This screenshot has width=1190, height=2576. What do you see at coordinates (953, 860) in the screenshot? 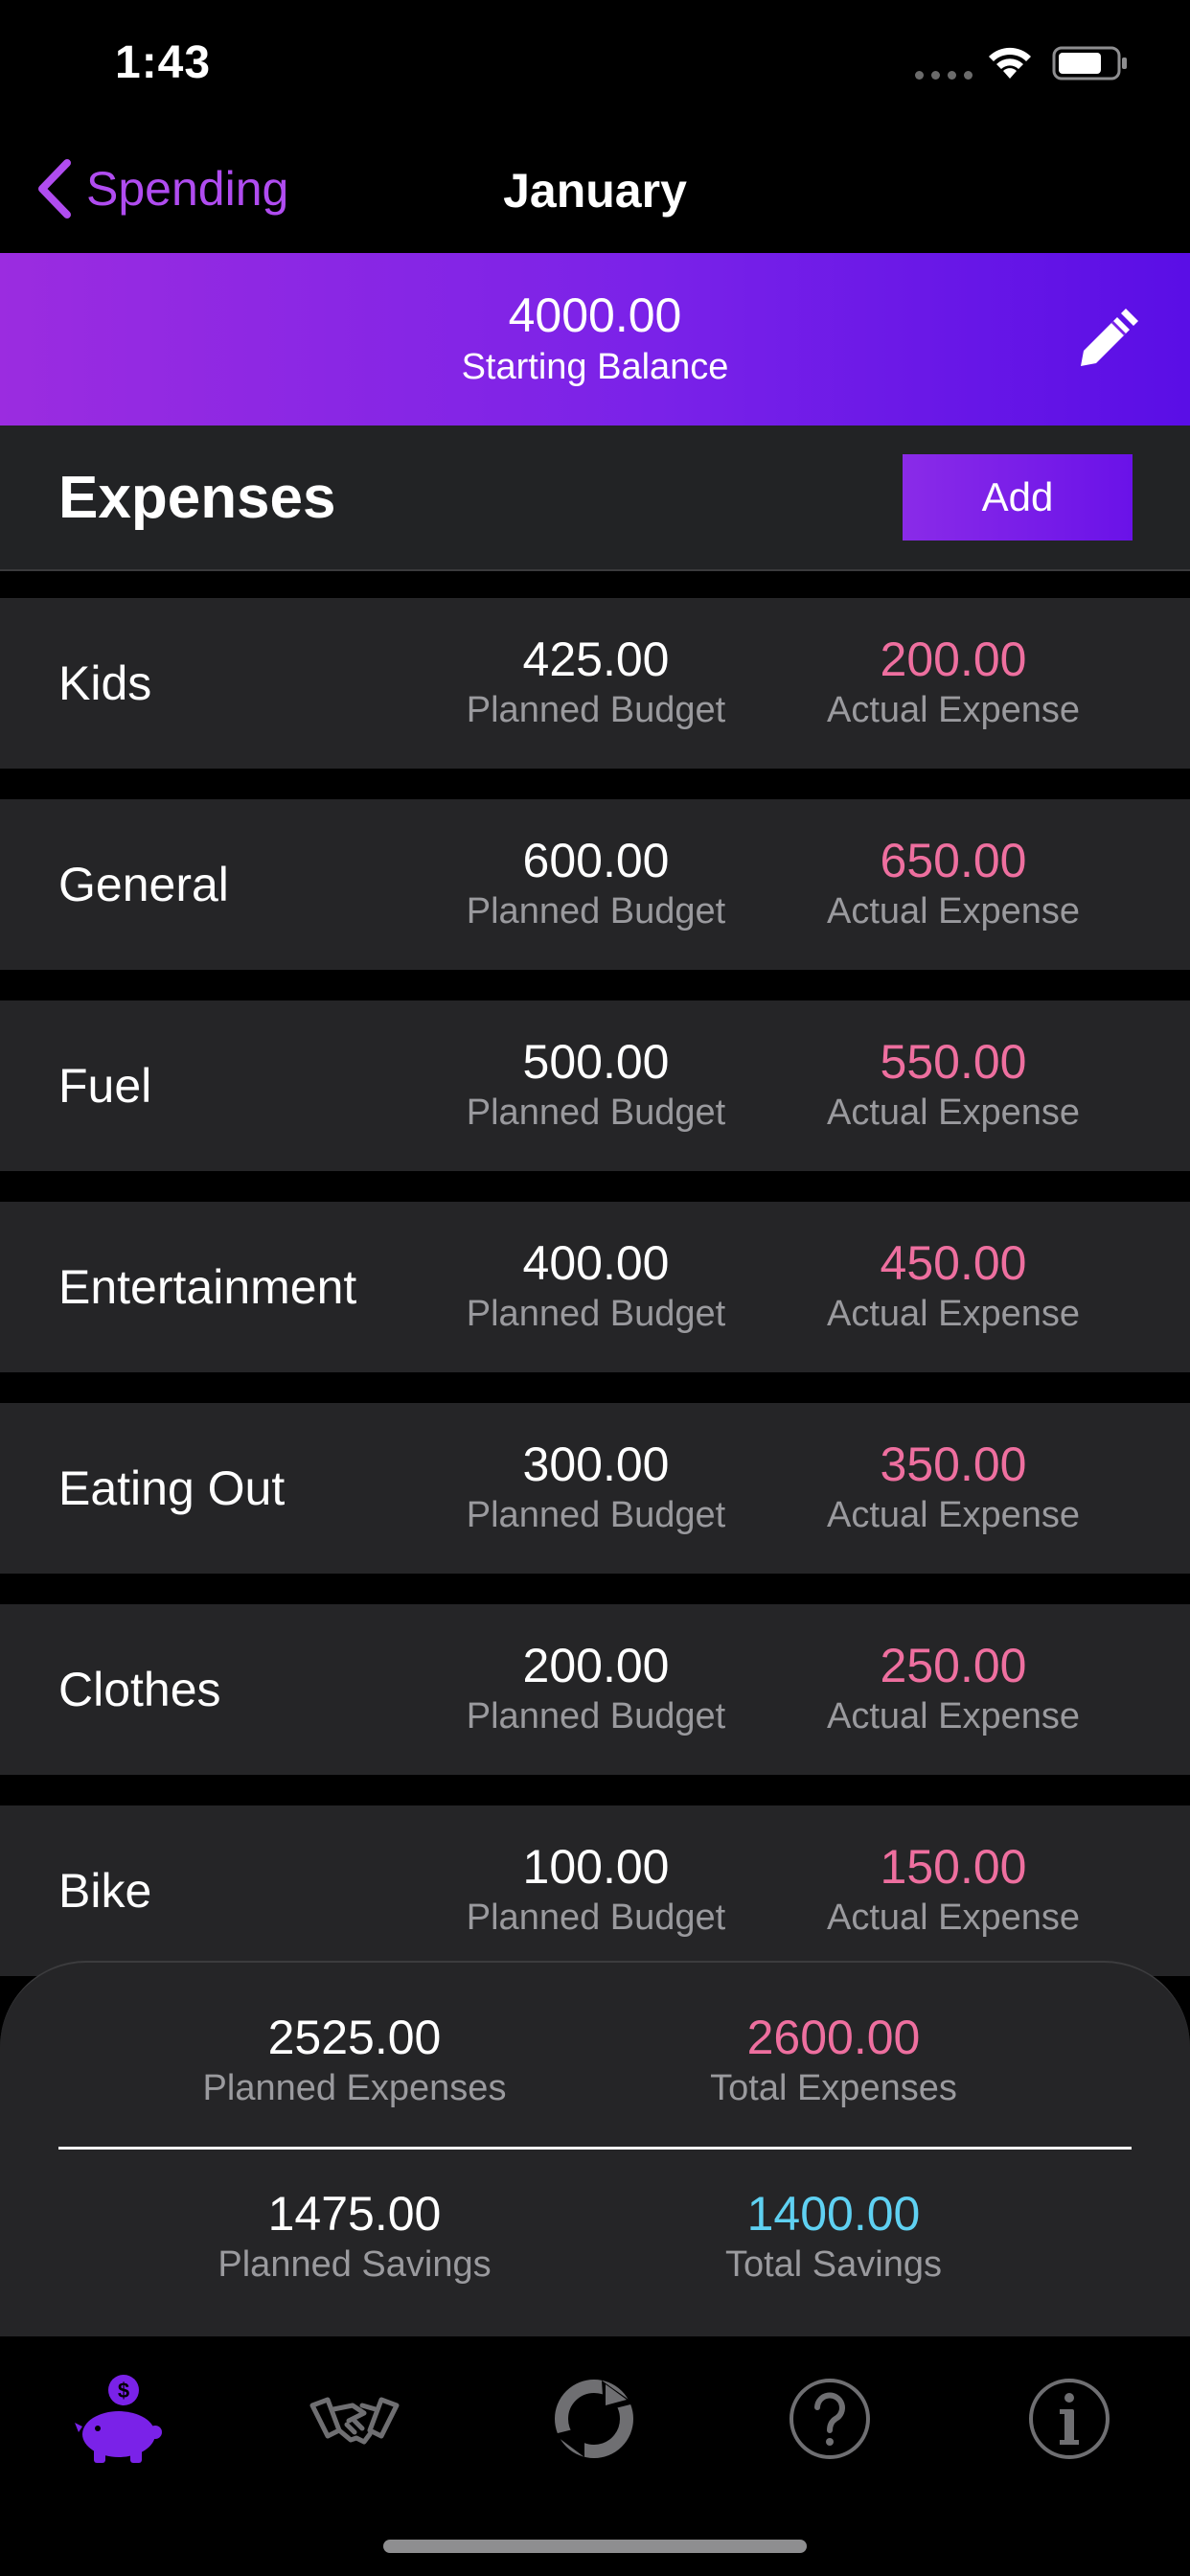
I see `actual-expense-value: 650.00` at bounding box center [953, 860].